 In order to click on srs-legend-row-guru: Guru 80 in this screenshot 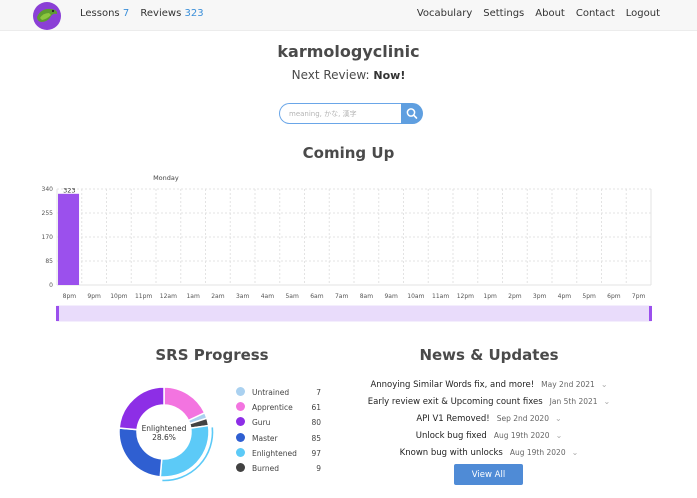, I will do `click(281, 423)`.